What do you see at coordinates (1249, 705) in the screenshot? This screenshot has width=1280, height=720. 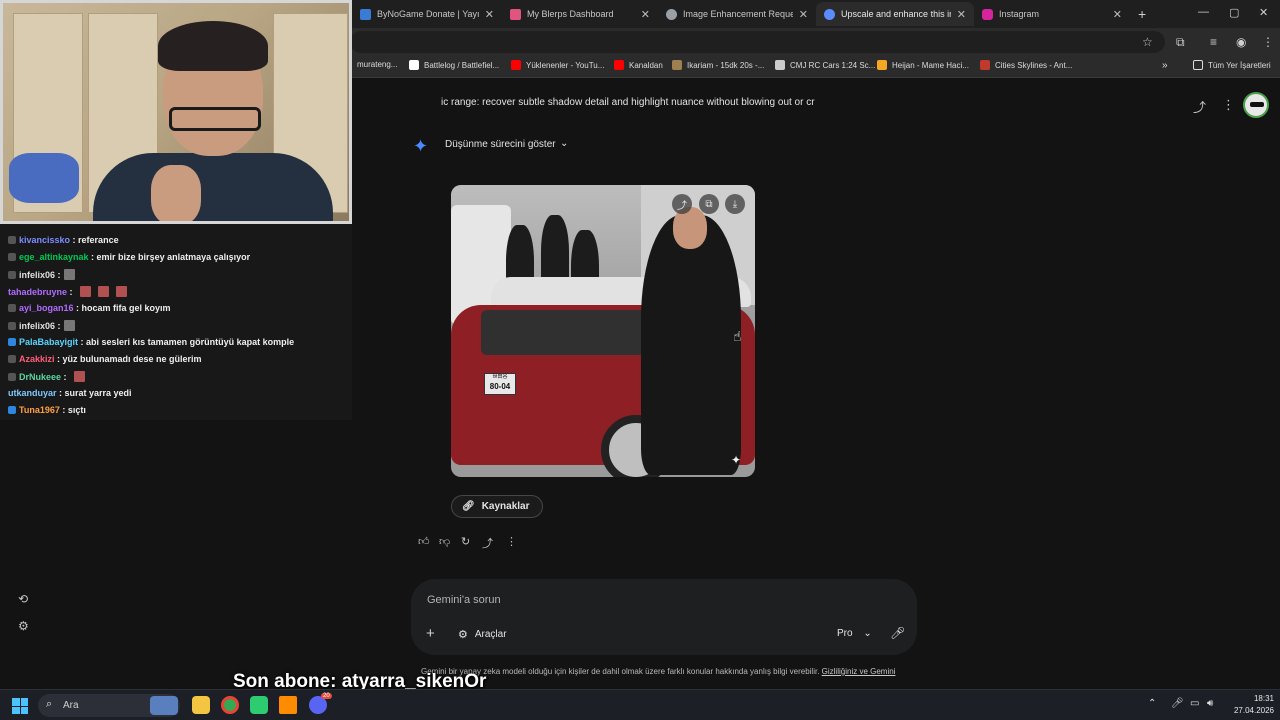 I see `taskbar-clock: 18:31 27.04.2026` at bounding box center [1249, 705].